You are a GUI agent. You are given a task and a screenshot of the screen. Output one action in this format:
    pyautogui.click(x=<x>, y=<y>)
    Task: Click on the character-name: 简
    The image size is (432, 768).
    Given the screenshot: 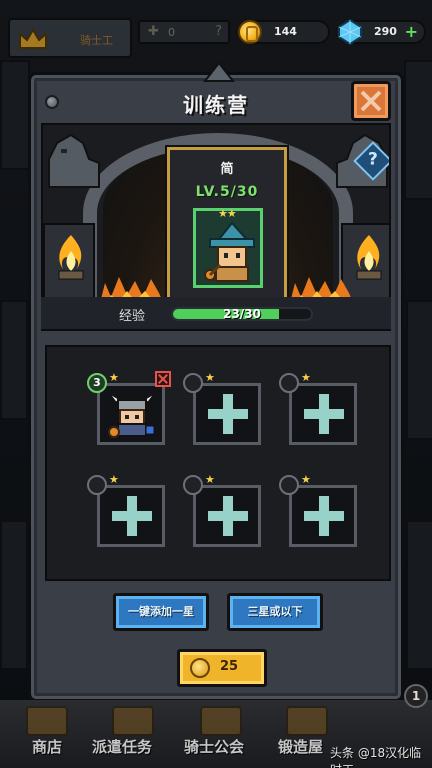 What is the action you would take?
    pyautogui.click(x=227, y=169)
    